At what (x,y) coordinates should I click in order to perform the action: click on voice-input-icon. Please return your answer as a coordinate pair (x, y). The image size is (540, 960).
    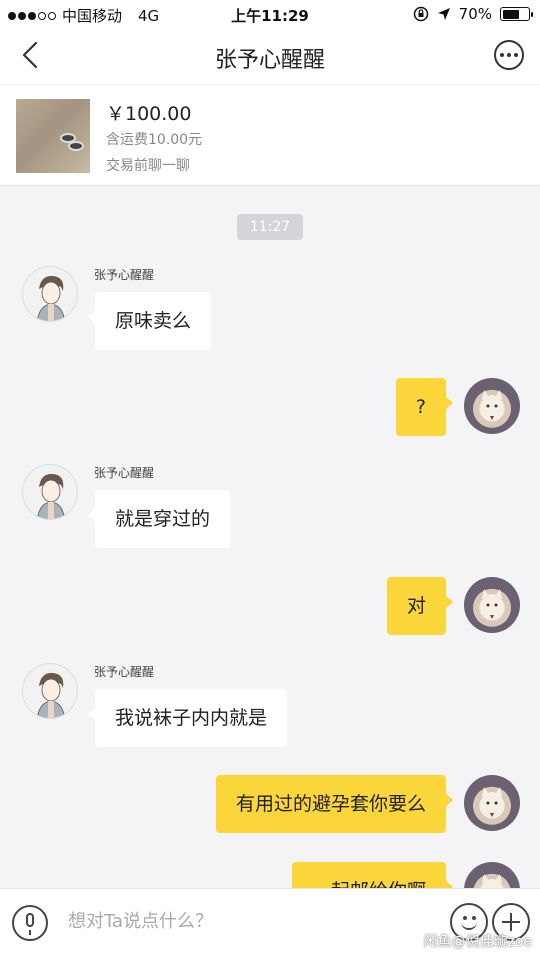
    Looking at the image, I should click on (30, 923).